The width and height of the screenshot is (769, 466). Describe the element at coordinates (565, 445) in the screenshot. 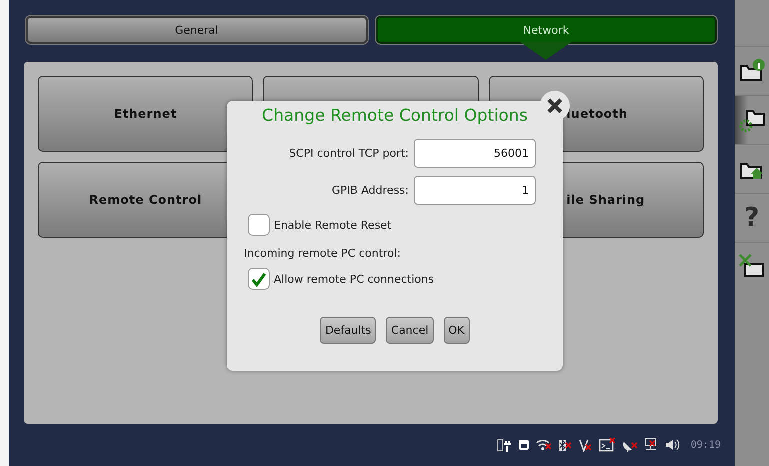

I see `bluetooth-off-icon` at that location.